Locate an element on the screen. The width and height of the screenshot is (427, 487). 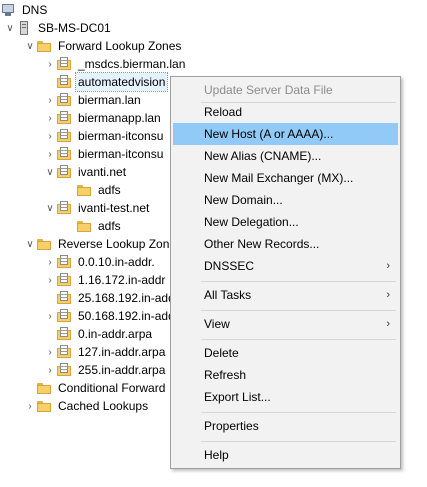
tree-node-zone: › bierman.lan is located at coordinates (93, 100).